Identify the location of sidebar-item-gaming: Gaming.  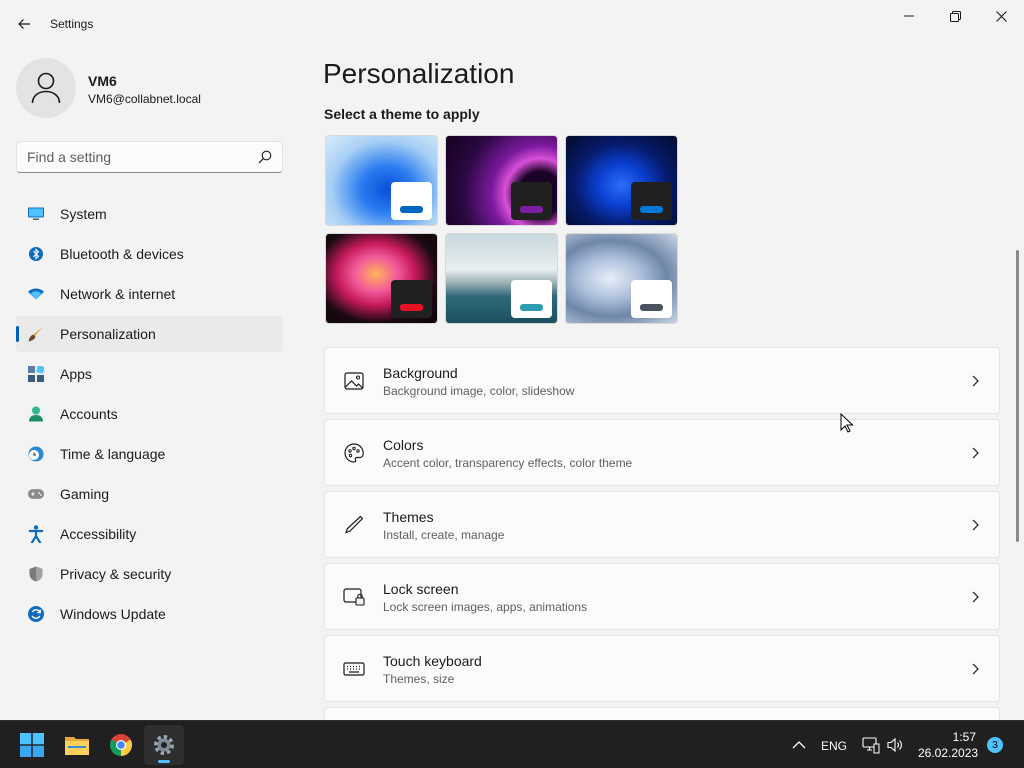
(149, 494).